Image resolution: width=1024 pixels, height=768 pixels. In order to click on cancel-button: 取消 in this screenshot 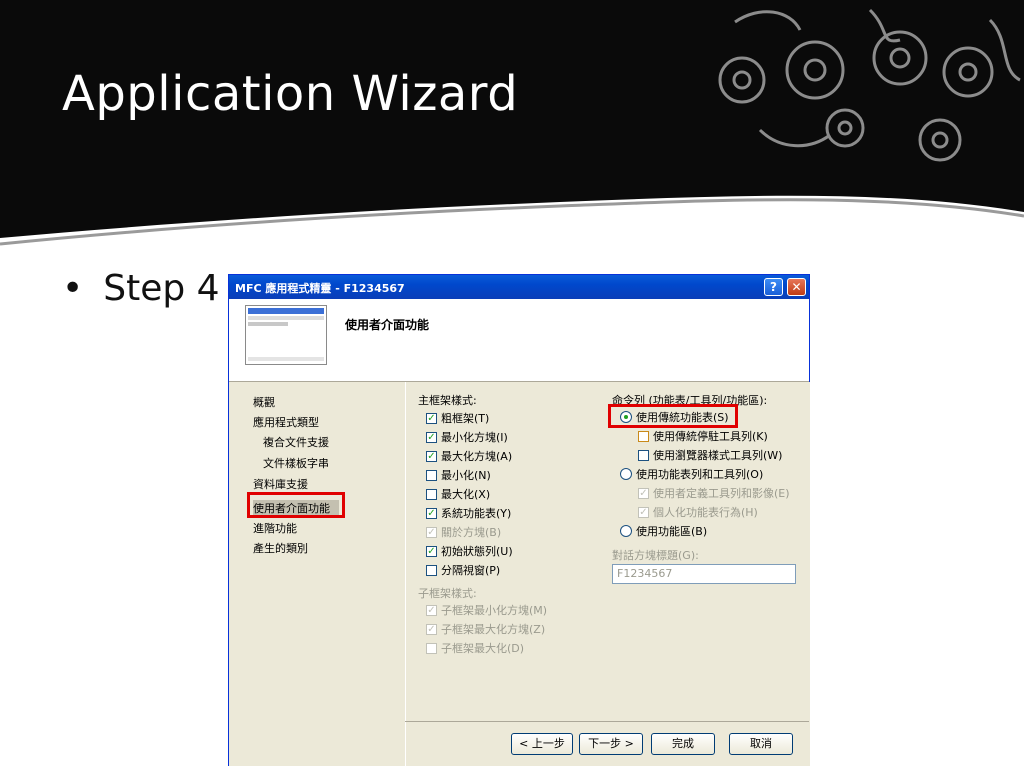, I will do `click(761, 744)`.